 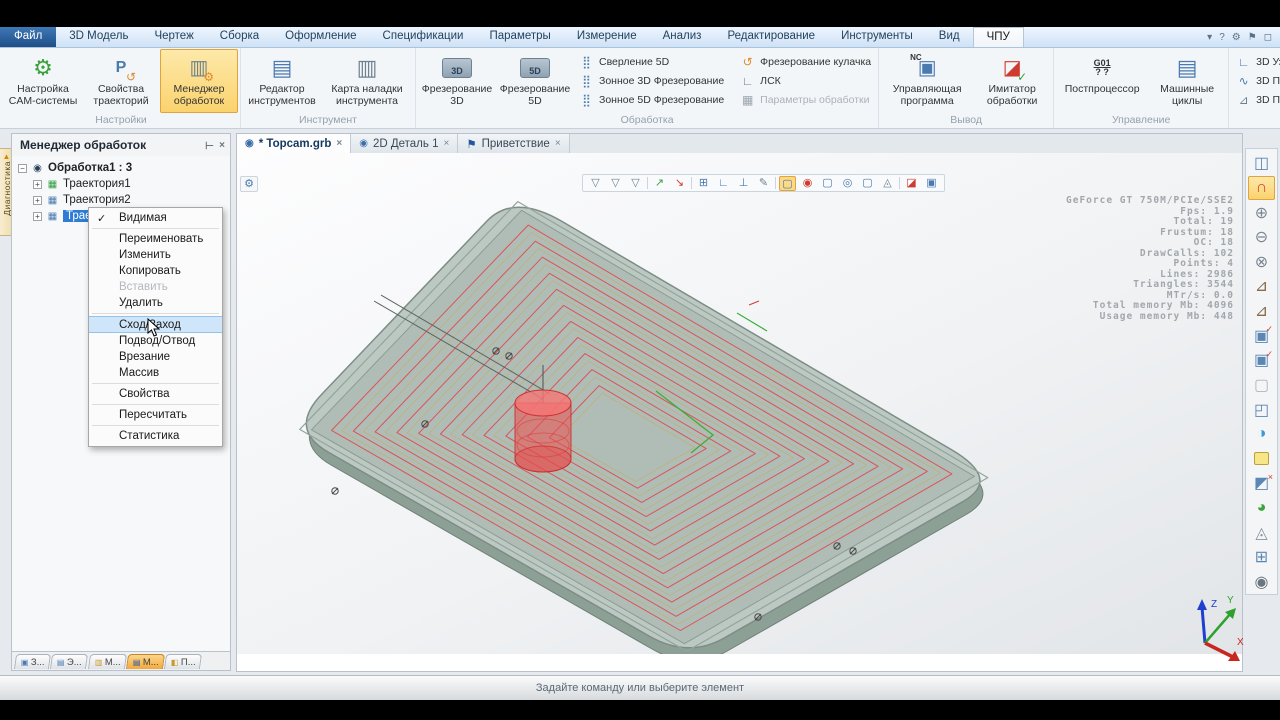 I want to click on menu-3d-model: 3D Модель, so click(x=98, y=37).